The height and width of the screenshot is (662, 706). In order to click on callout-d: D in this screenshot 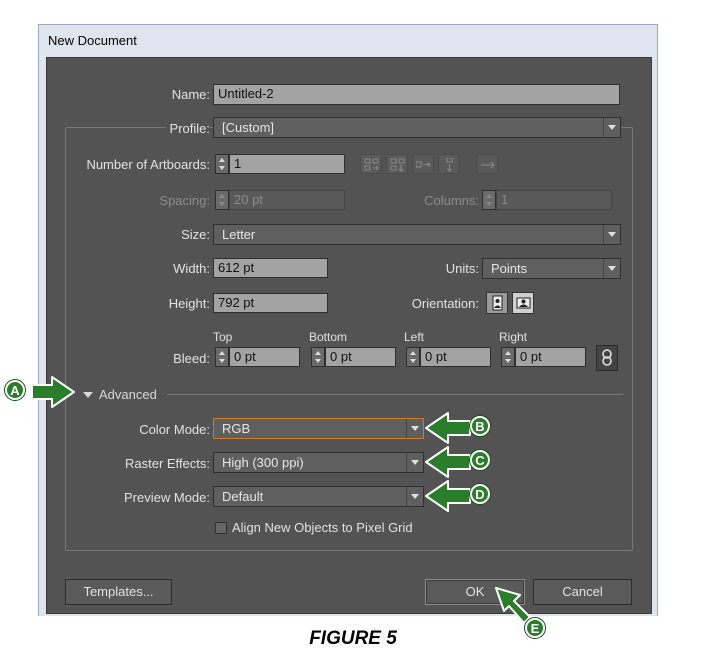, I will do `click(480, 494)`.